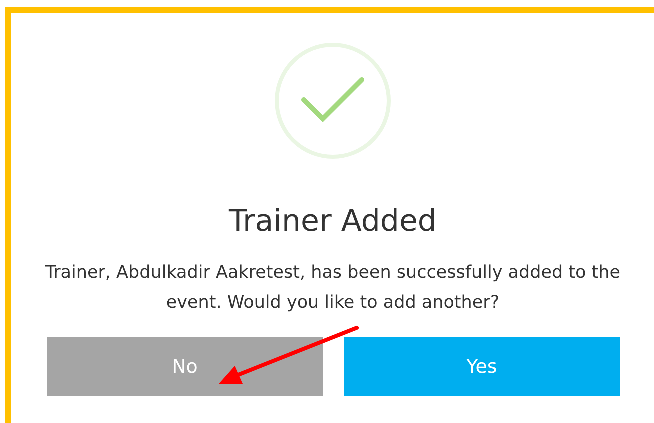 The image size is (654, 423). What do you see at coordinates (482, 366) in the screenshot?
I see `yes-button: Yes` at bounding box center [482, 366].